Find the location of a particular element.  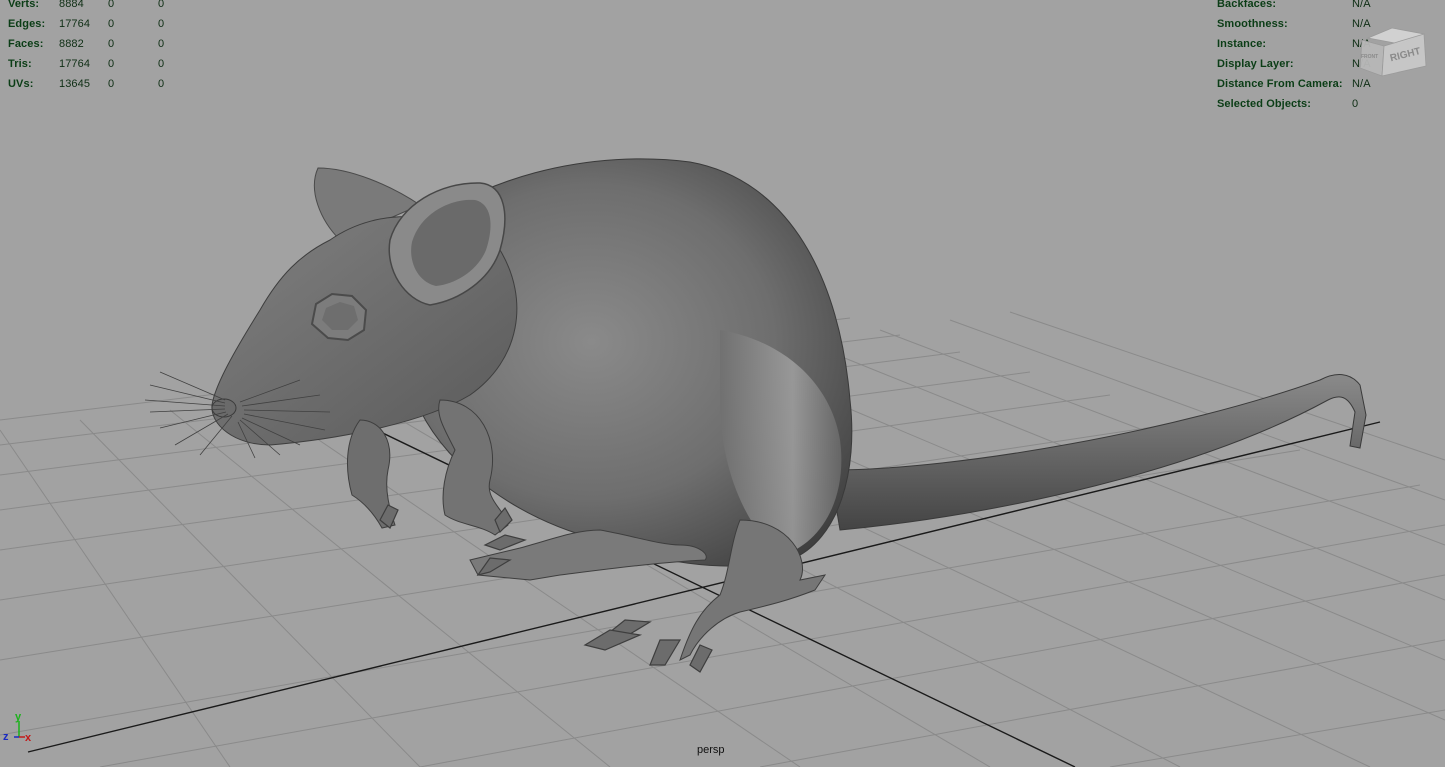

axis-triad-icon: y z x is located at coordinates (17, 727).